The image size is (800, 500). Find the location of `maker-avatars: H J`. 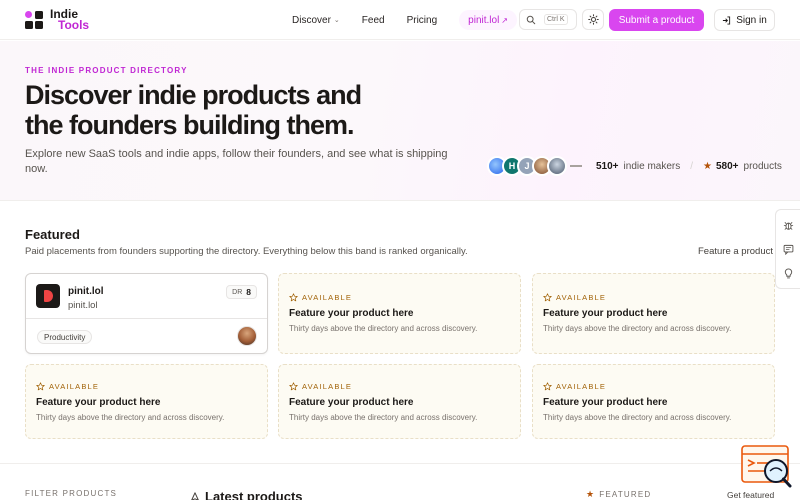

maker-avatars: H J is located at coordinates (534, 166).